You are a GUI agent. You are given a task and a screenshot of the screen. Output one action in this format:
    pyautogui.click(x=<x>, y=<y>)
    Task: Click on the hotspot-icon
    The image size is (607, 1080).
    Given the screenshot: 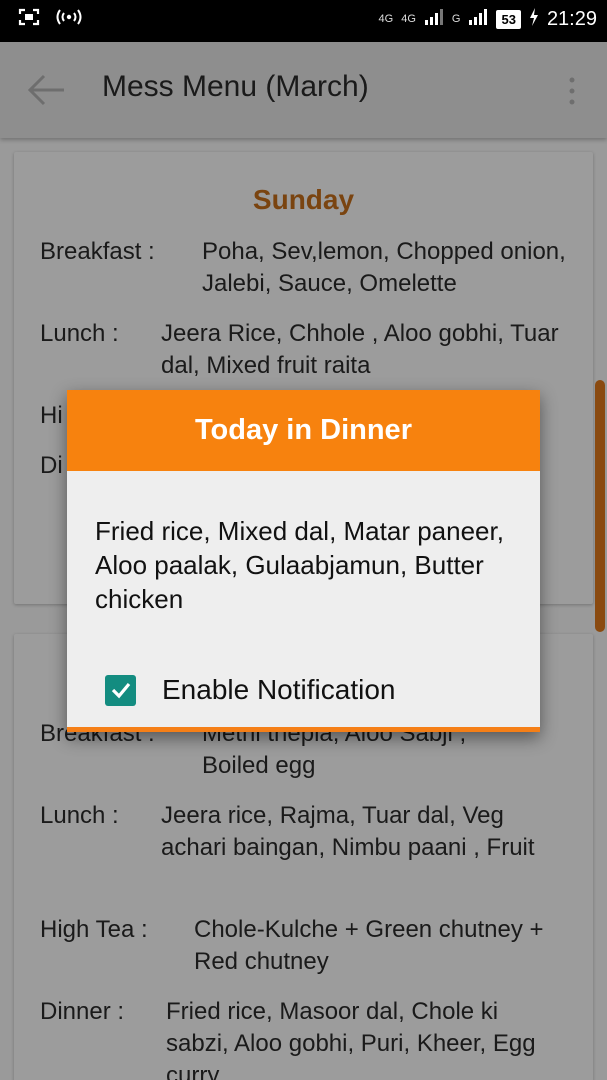 What is the action you would take?
    pyautogui.click(x=69, y=19)
    